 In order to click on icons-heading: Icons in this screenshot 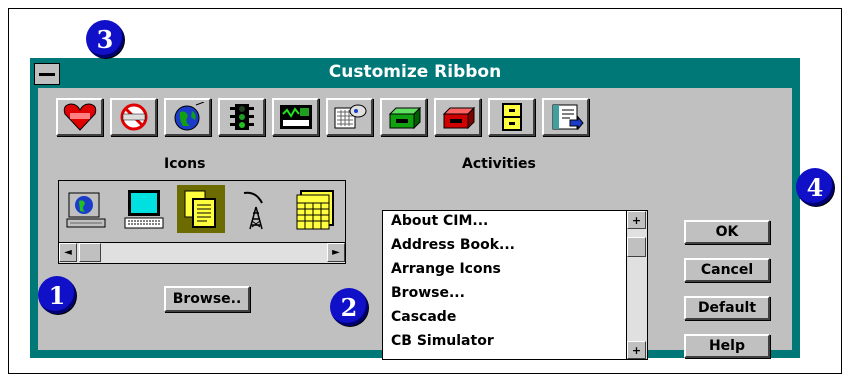, I will do `click(185, 164)`.